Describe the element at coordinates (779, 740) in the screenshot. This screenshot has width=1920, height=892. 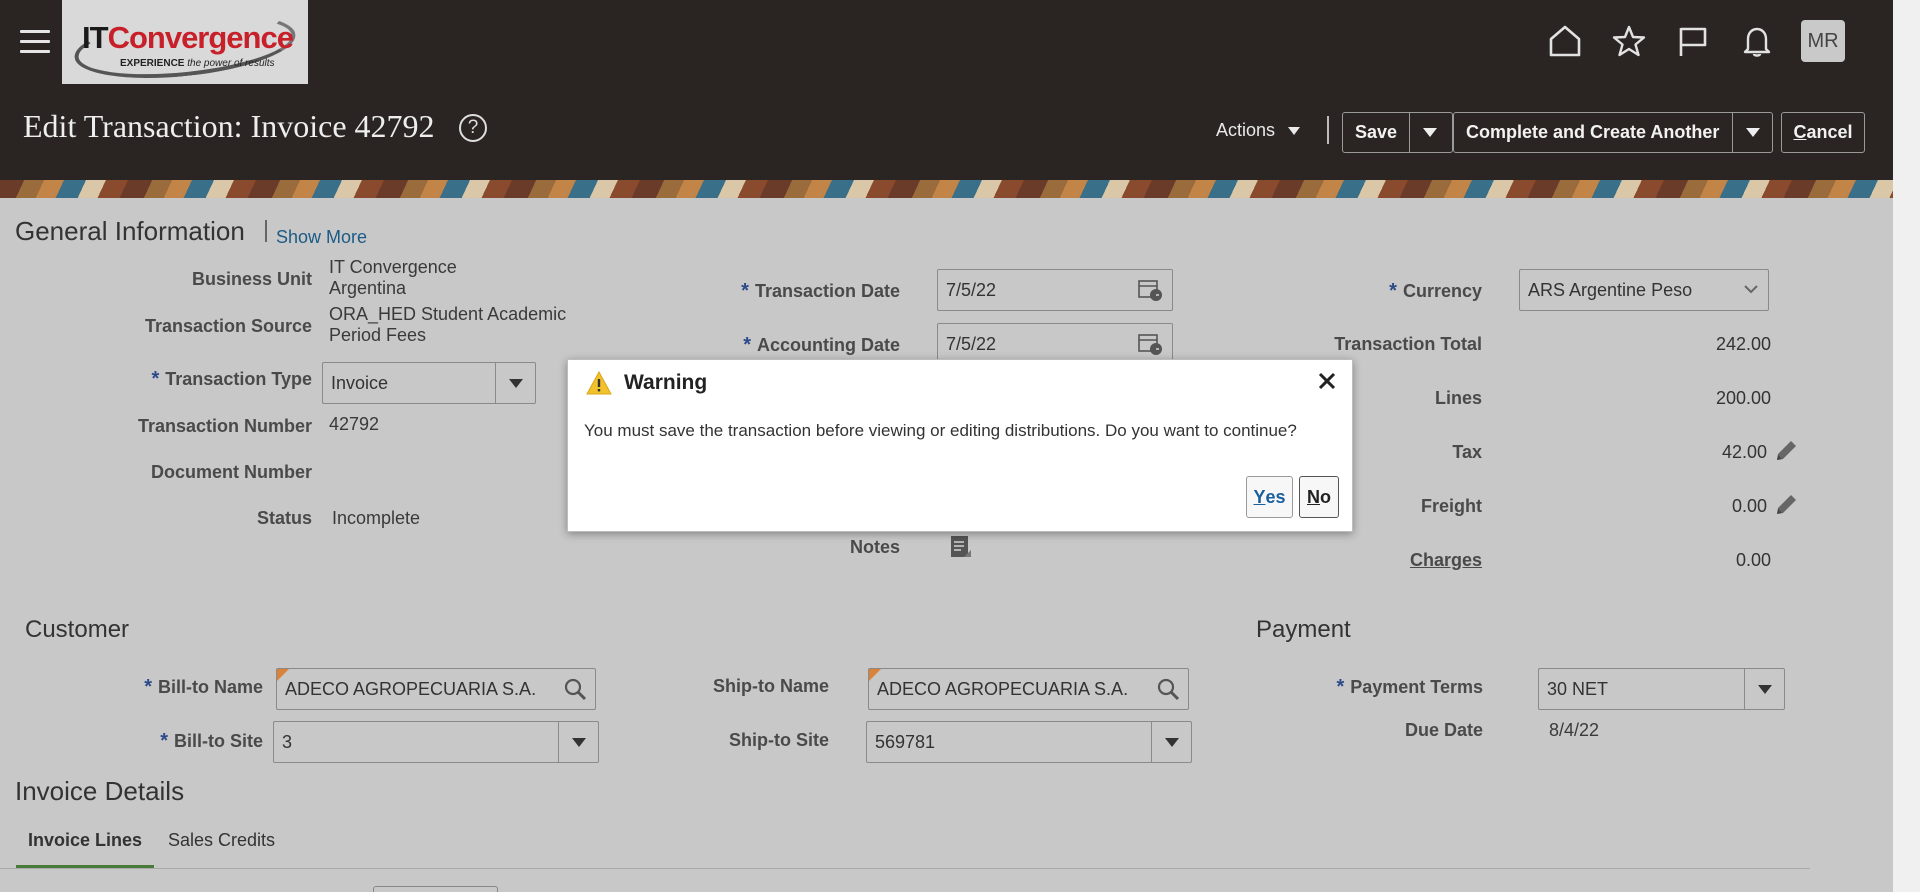
I see `ship-to-site-label: Ship-to Site` at that location.